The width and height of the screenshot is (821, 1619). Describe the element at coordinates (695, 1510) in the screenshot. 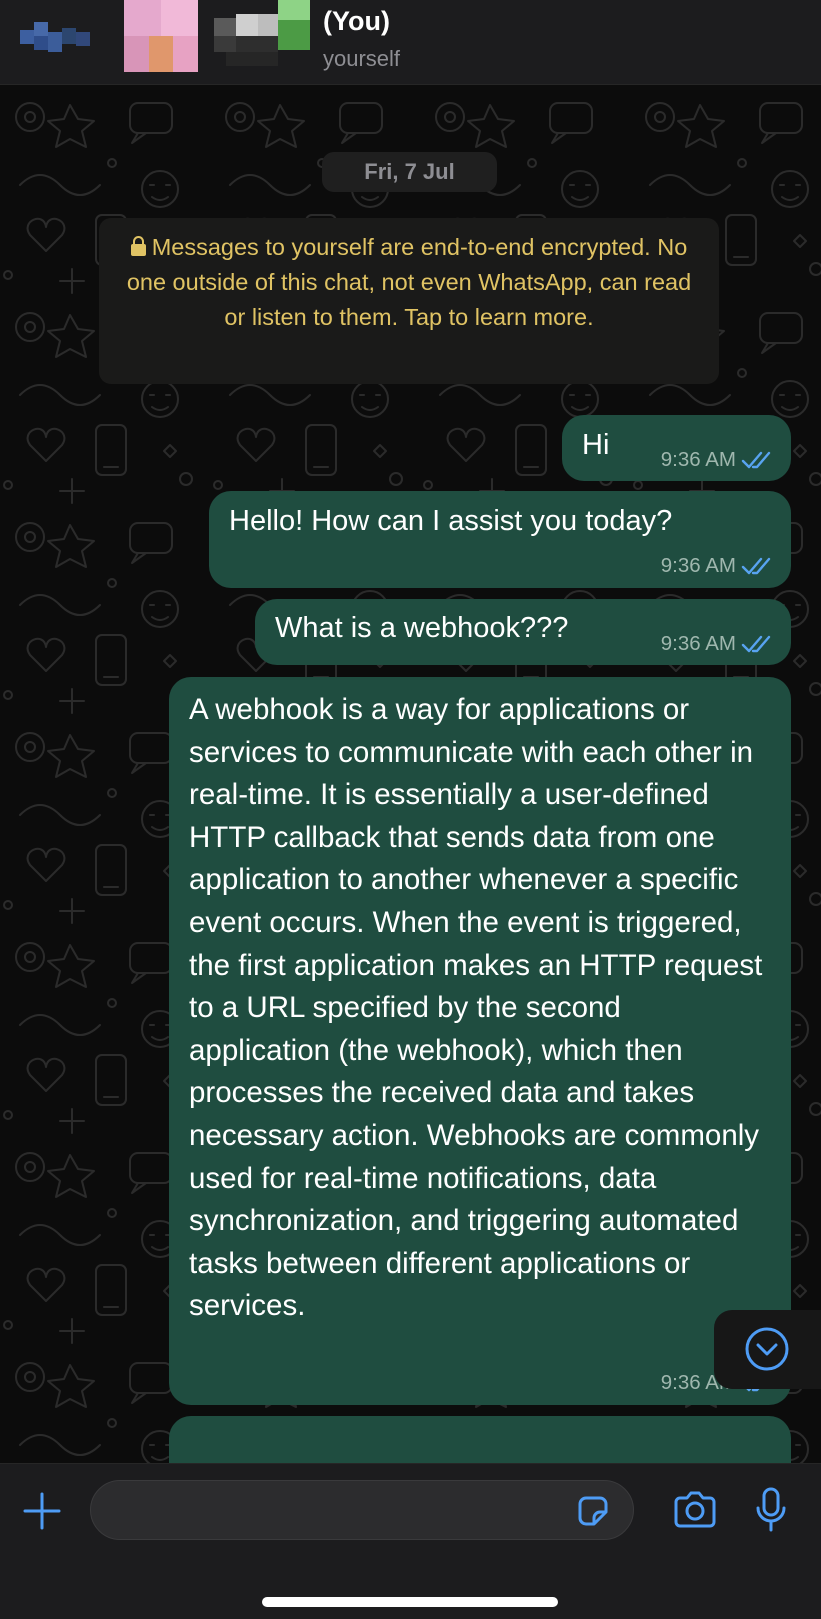

I see `camera-icon` at that location.